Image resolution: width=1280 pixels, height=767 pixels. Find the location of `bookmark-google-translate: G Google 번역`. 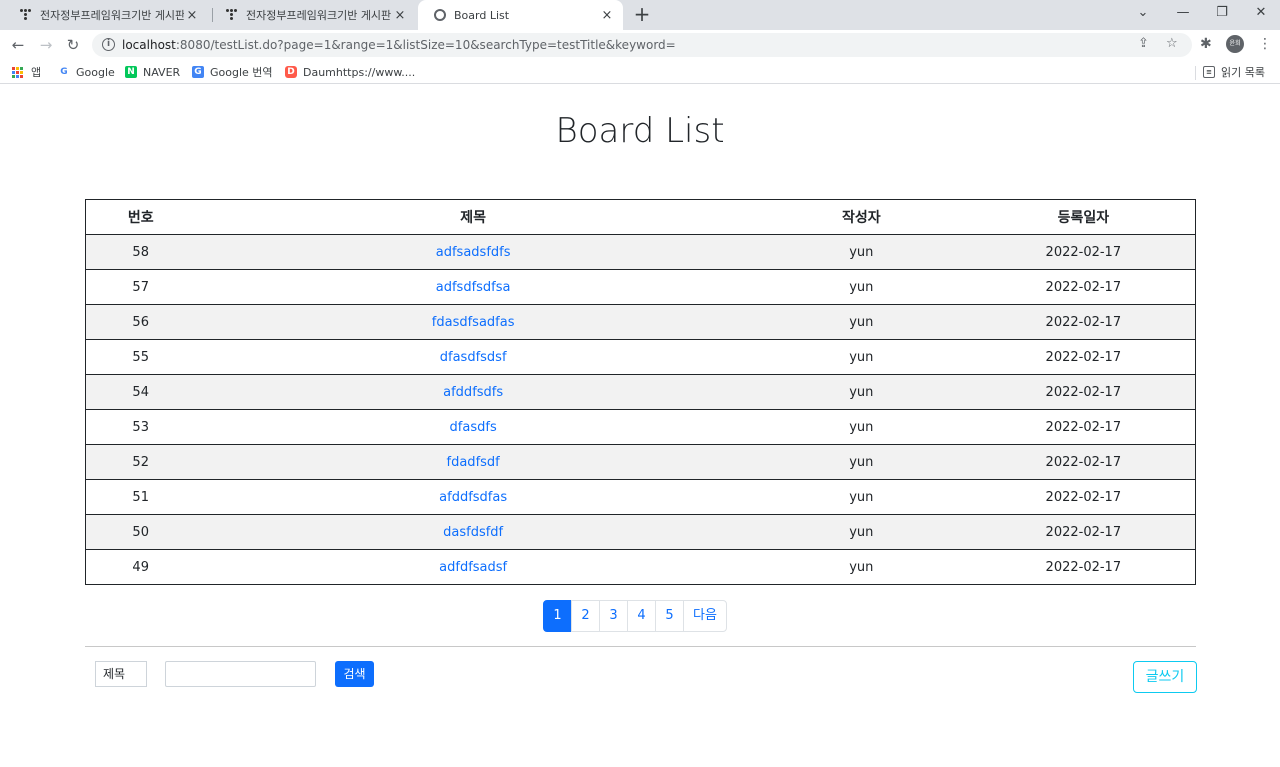

bookmark-google-translate: G Google 번역 is located at coordinates (232, 72).